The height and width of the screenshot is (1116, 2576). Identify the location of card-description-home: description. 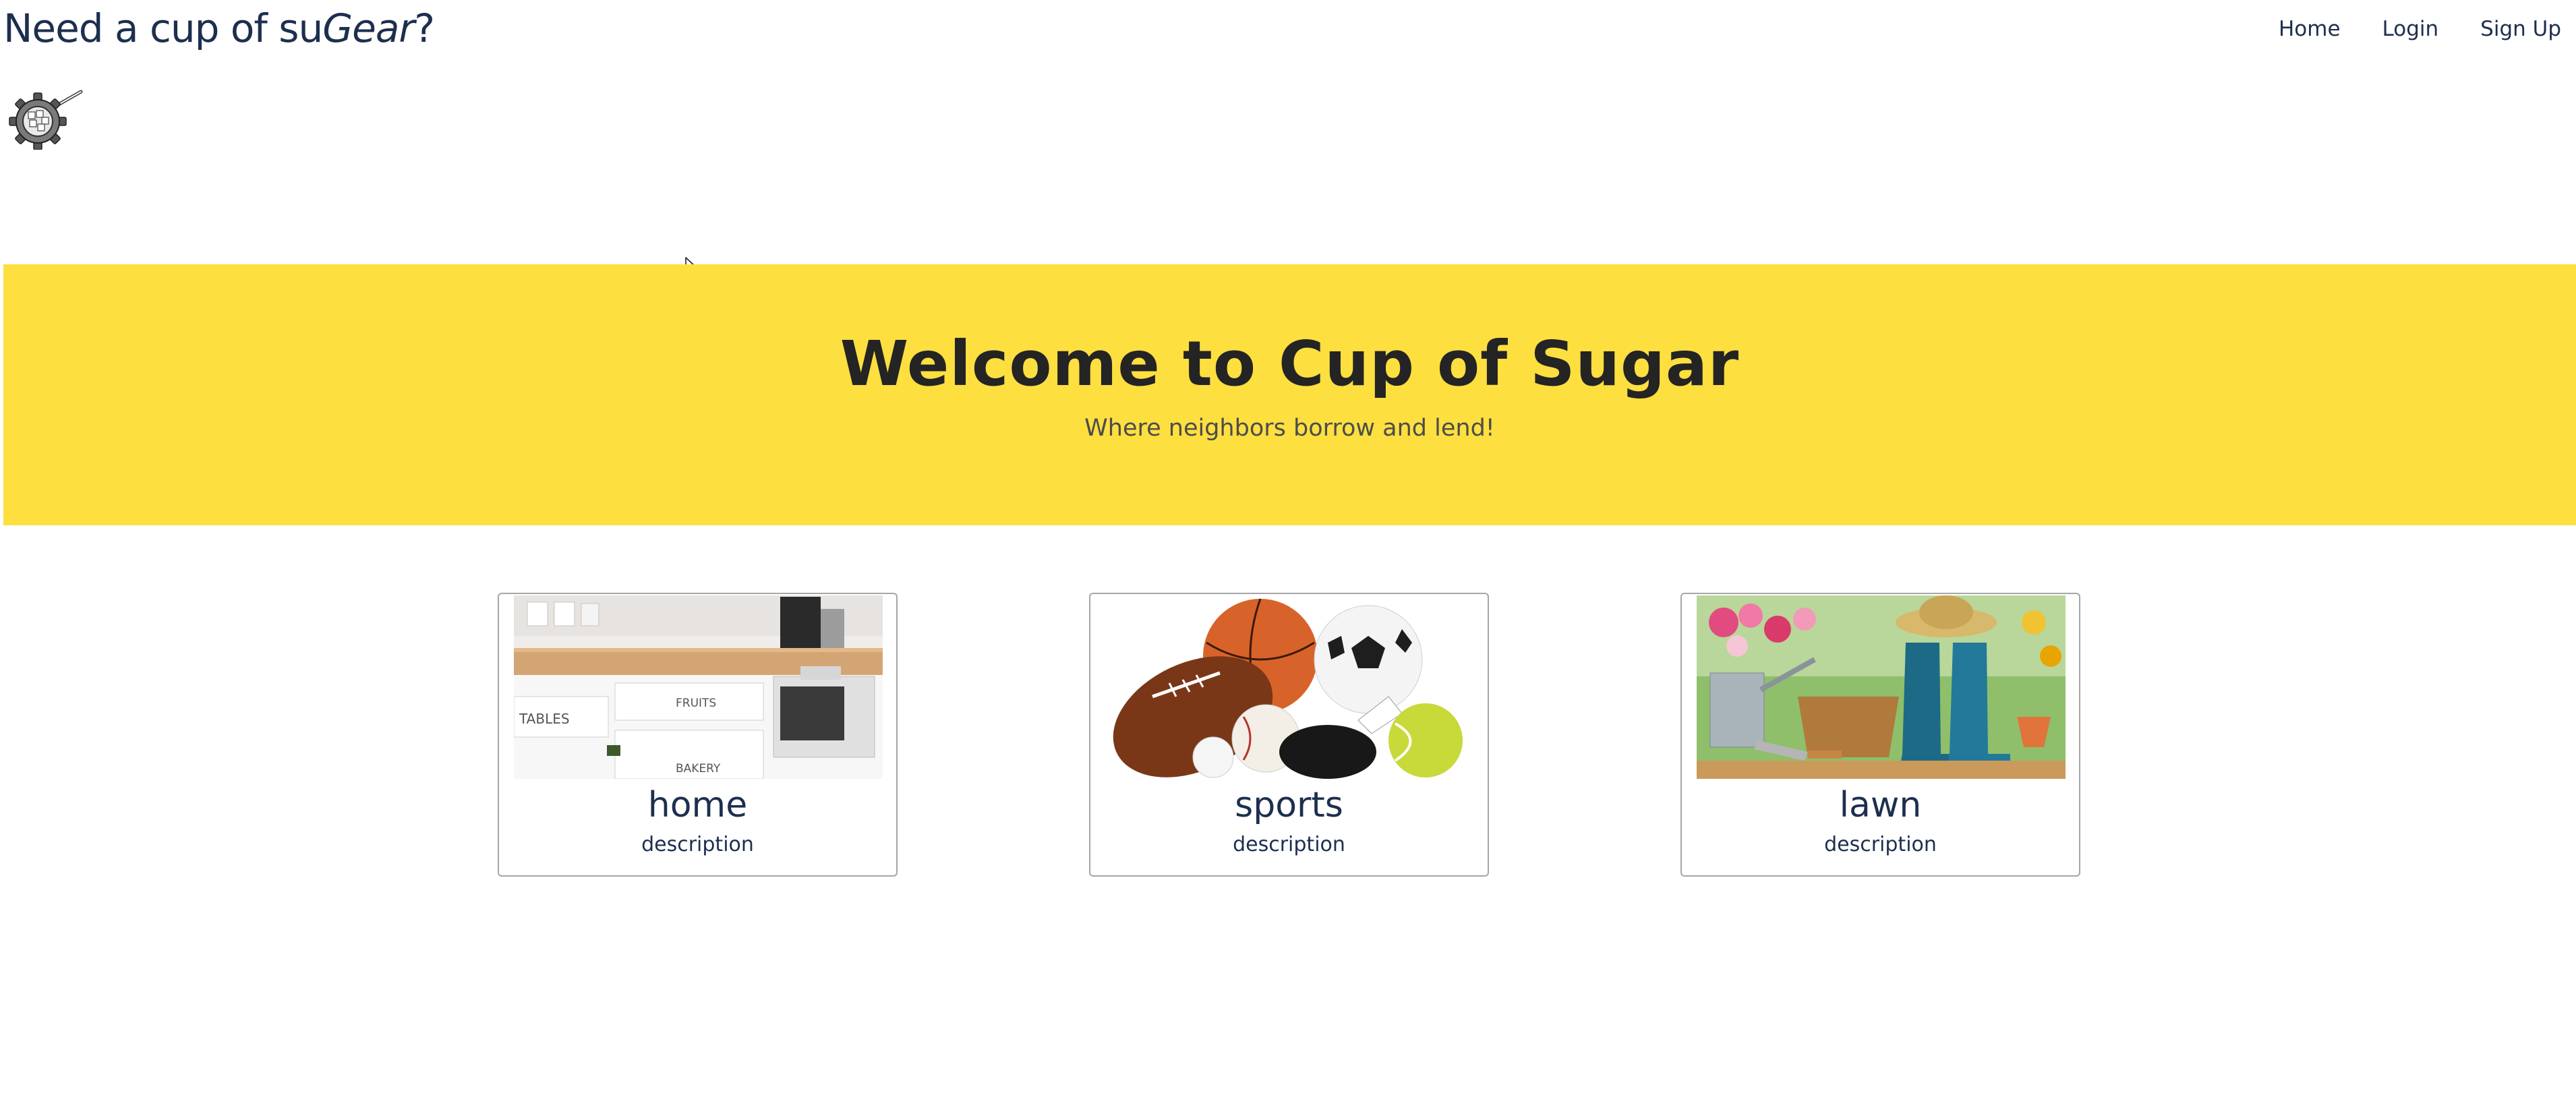
(697, 844).